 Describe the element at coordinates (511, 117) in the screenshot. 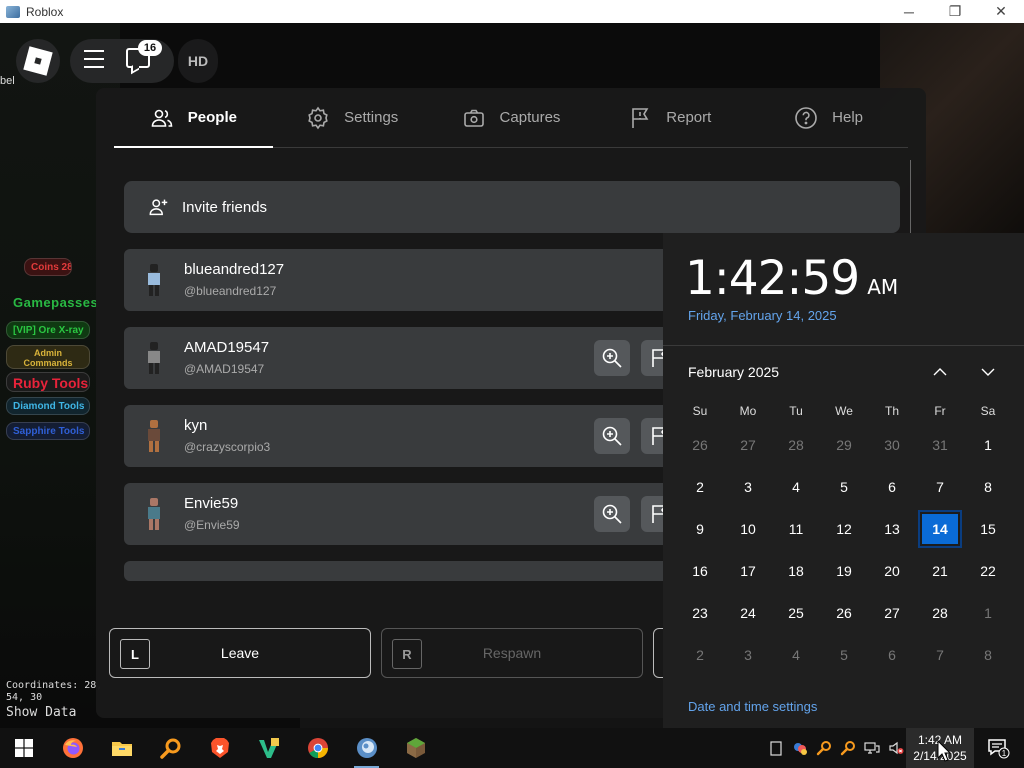

I see `tab-captures: Captures` at that location.